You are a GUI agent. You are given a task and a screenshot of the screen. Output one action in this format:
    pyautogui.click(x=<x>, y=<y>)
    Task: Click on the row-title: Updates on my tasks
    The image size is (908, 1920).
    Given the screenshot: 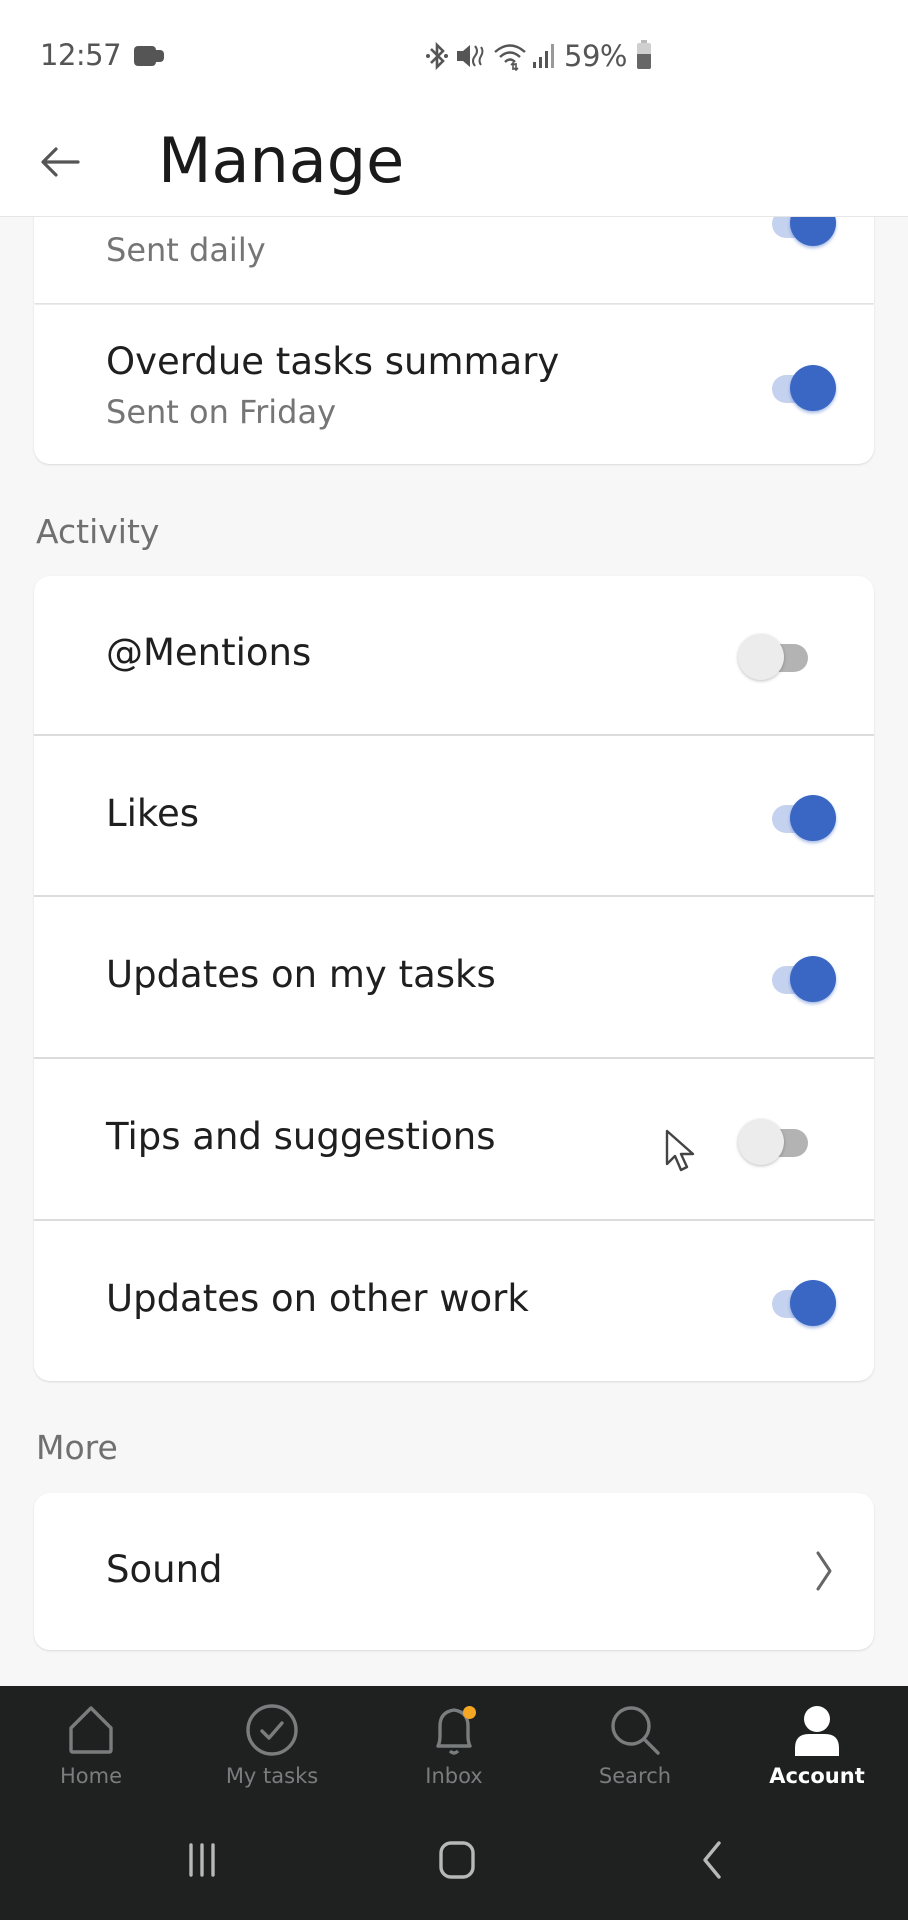 What is the action you would take?
    pyautogui.click(x=301, y=974)
    